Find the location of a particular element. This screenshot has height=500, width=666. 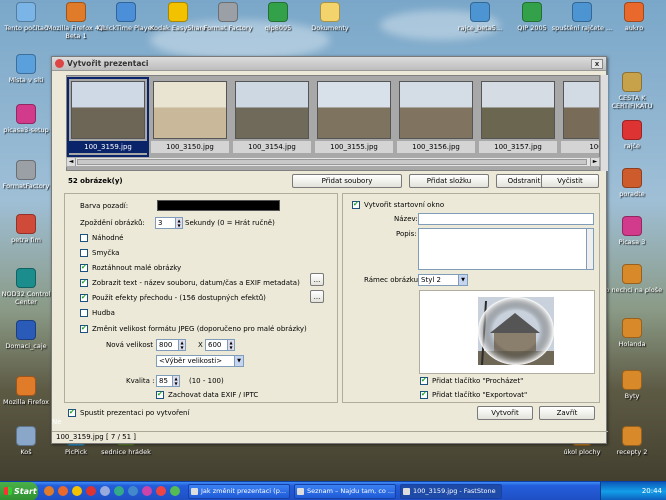

desktop-icon: CESTA K CERTIFIKATU is located at coordinates (632, 91).